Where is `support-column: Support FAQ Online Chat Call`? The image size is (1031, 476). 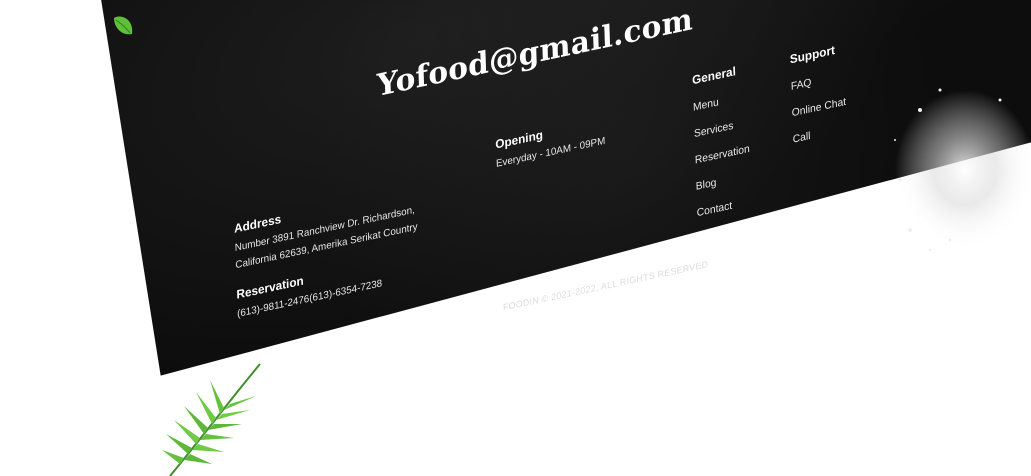 support-column: Support FAQ Online Chat Call is located at coordinates (819, 100).